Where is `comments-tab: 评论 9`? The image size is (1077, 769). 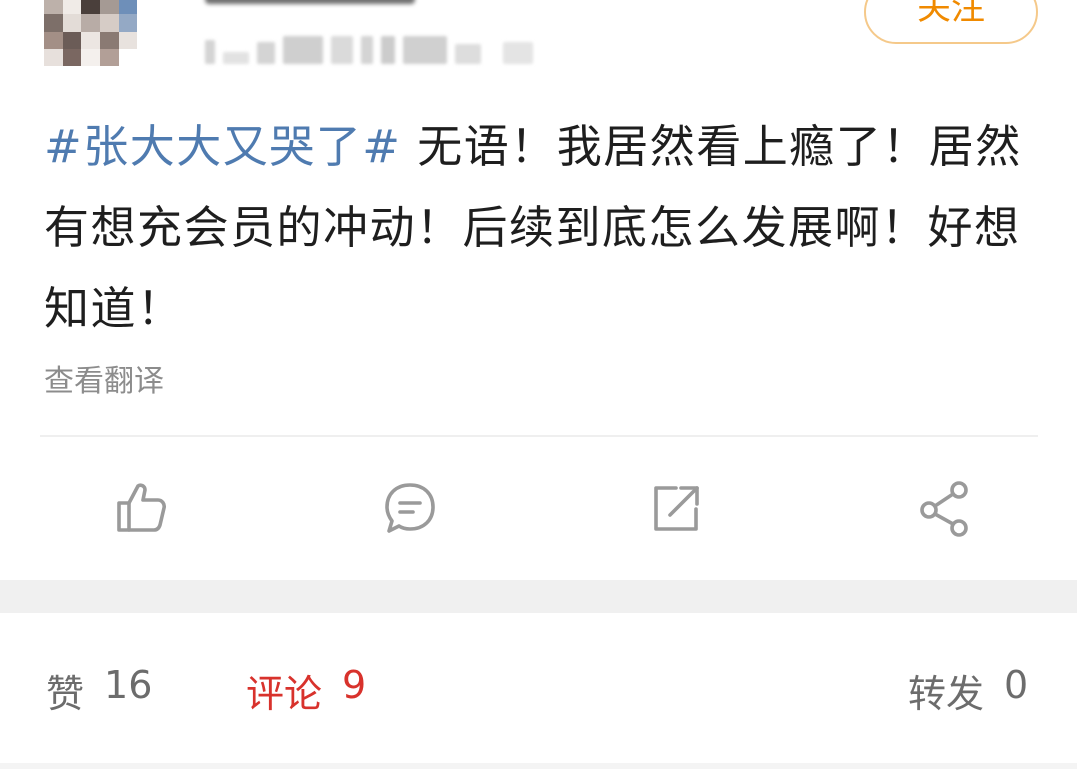
comments-tab: 评论 9 is located at coordinates (306, 690).